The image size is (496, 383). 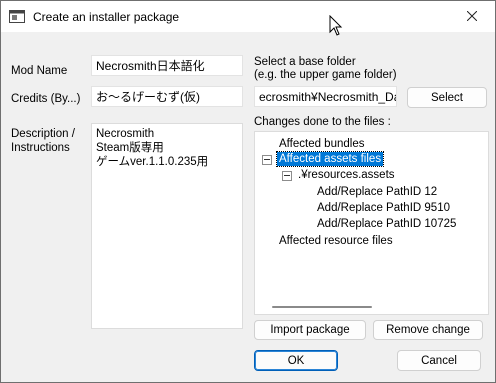 What do you see at coordinates (248, 16) in the screenshot?
I see `title-bar: Create an installer package` at bounding box center [248, 16].